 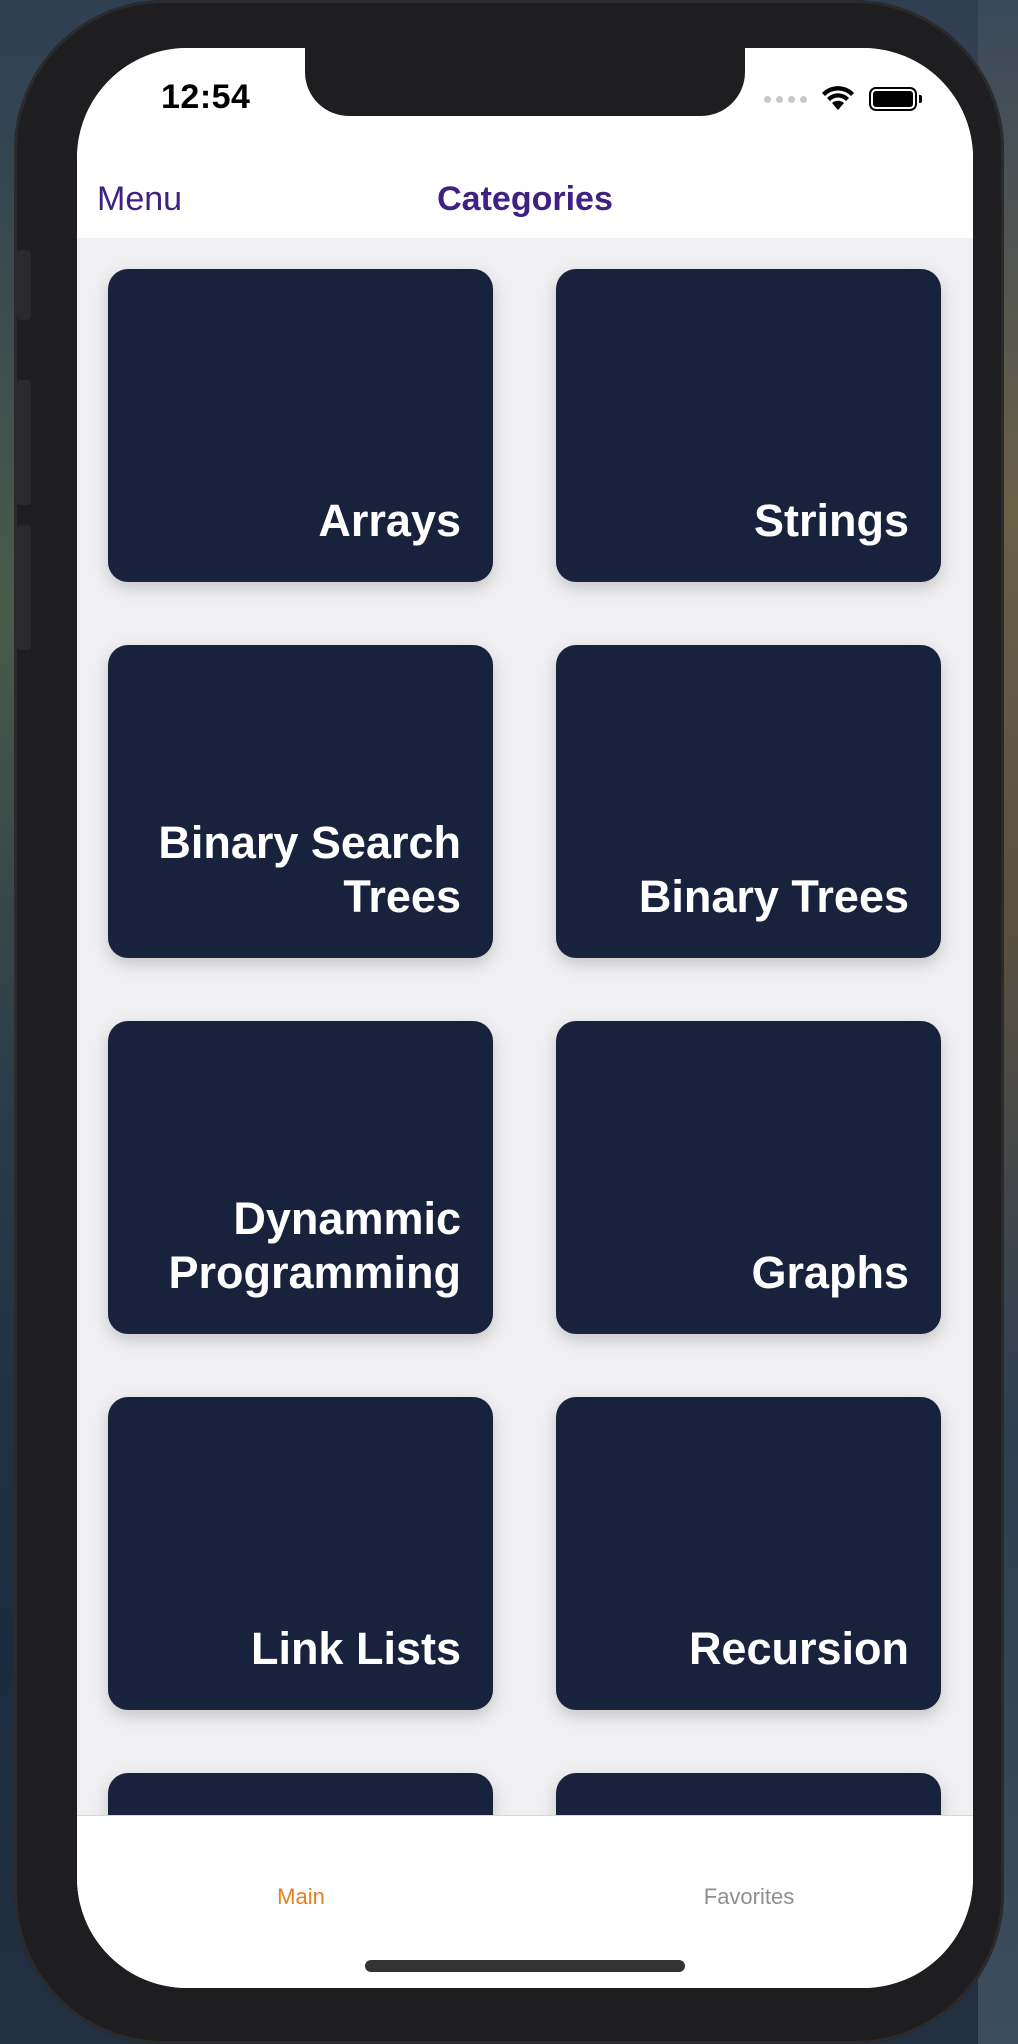 What do you see at coordinates (798, 1648) in the screenshot?
I see `category-label: Recursion` at bounding box center [798, 1648].